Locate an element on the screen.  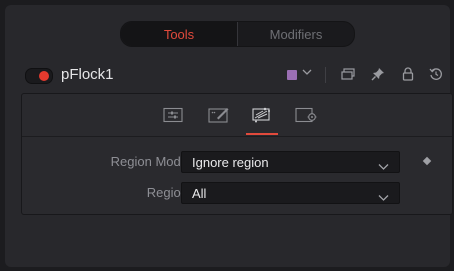
node-name: pFlock1 is located at coordinates (87, 74).